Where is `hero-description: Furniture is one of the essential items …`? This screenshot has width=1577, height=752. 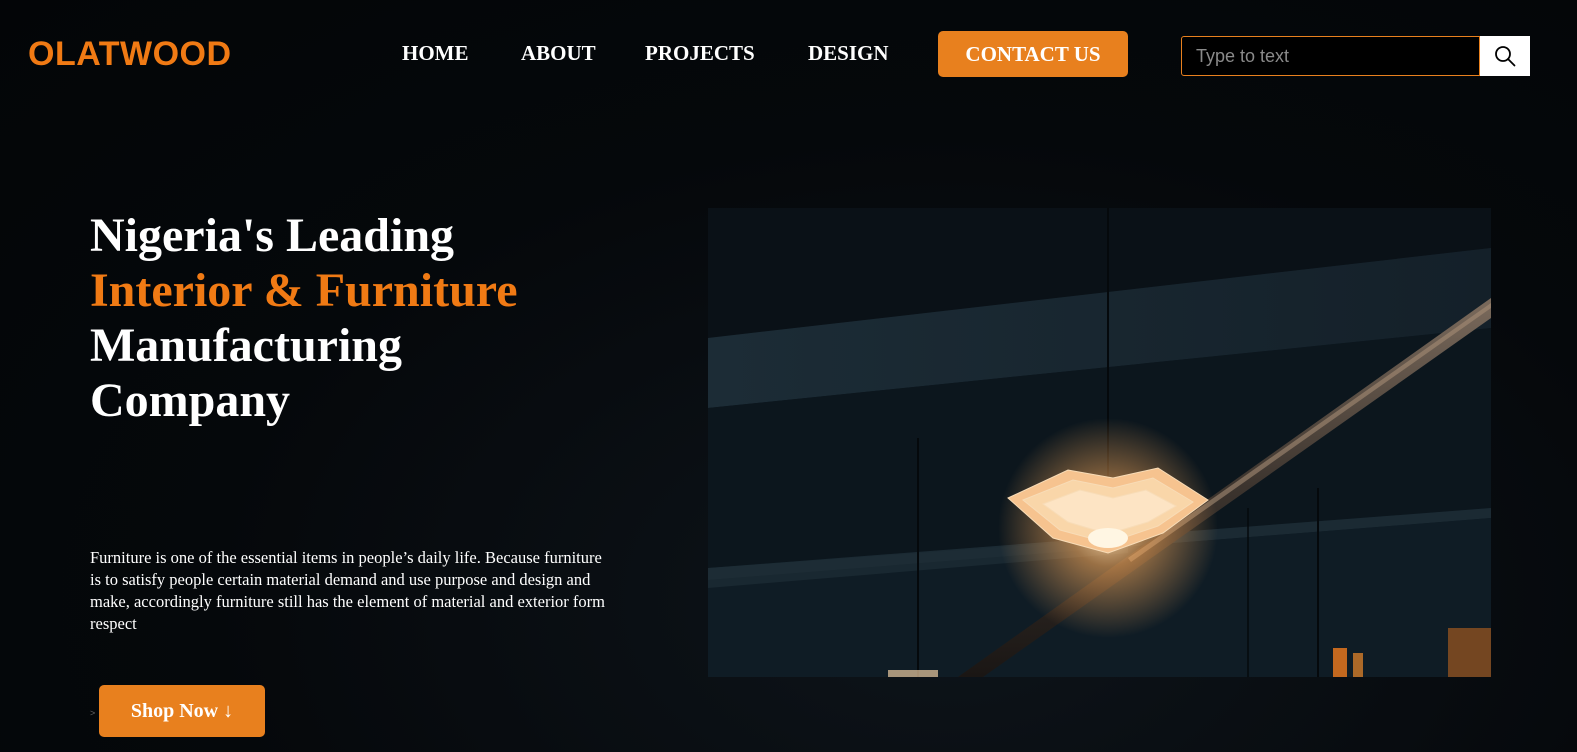 hero-description: Furniture is one of the essential items … is located at coordinates (347, 590).